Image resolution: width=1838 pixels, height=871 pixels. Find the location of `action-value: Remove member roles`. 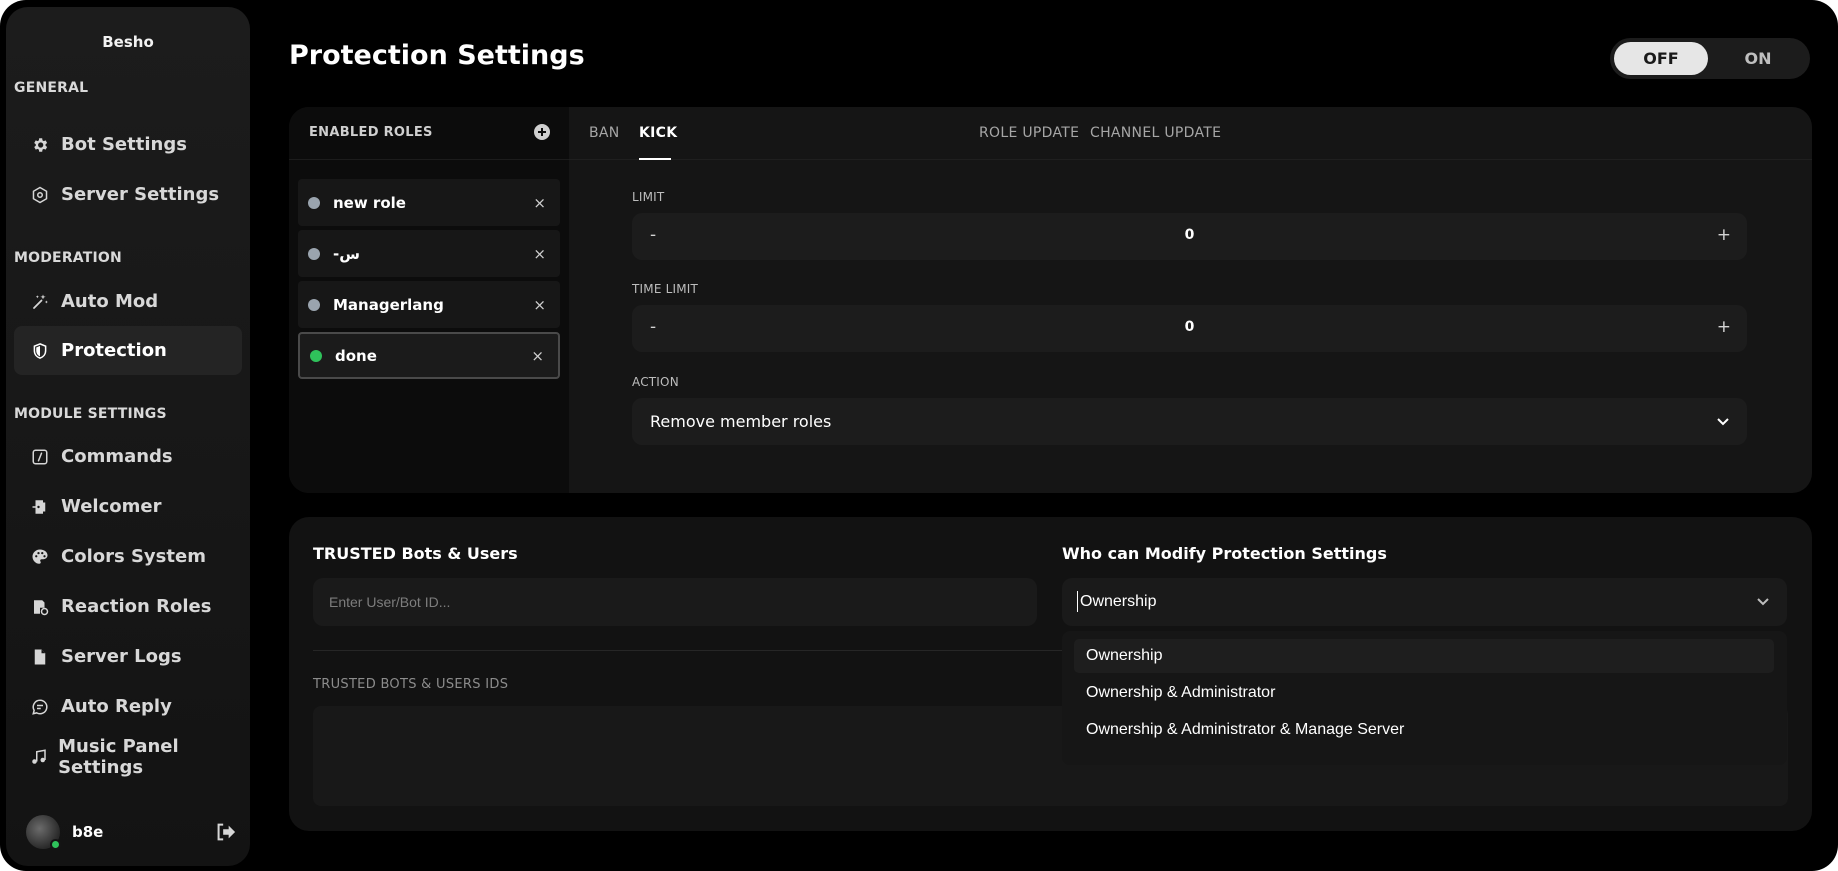

action-value: Remove member roles is located at coordinates (741, 421).